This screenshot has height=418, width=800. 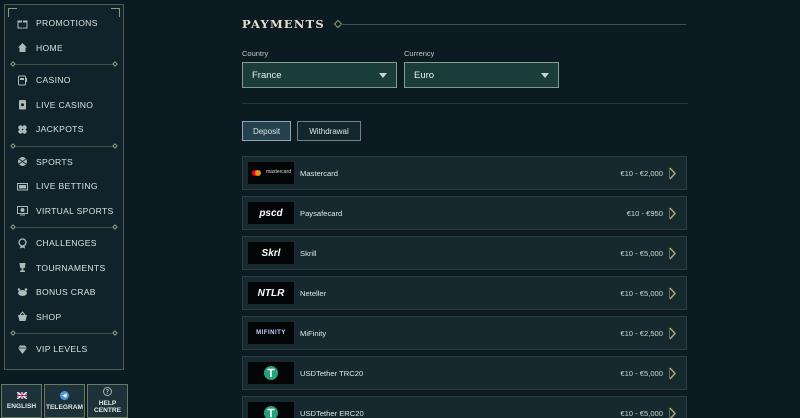 I want to click on sidebar-item-home: HOME, so click(x=64, y=48).